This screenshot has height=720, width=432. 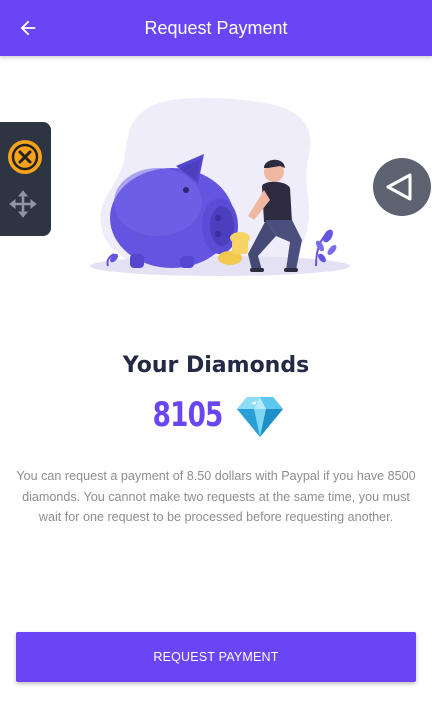 What do you see at coordinates (402, 187) in the screenshot?
I see `triangle-left-icon` at bounding box center [402, 187].